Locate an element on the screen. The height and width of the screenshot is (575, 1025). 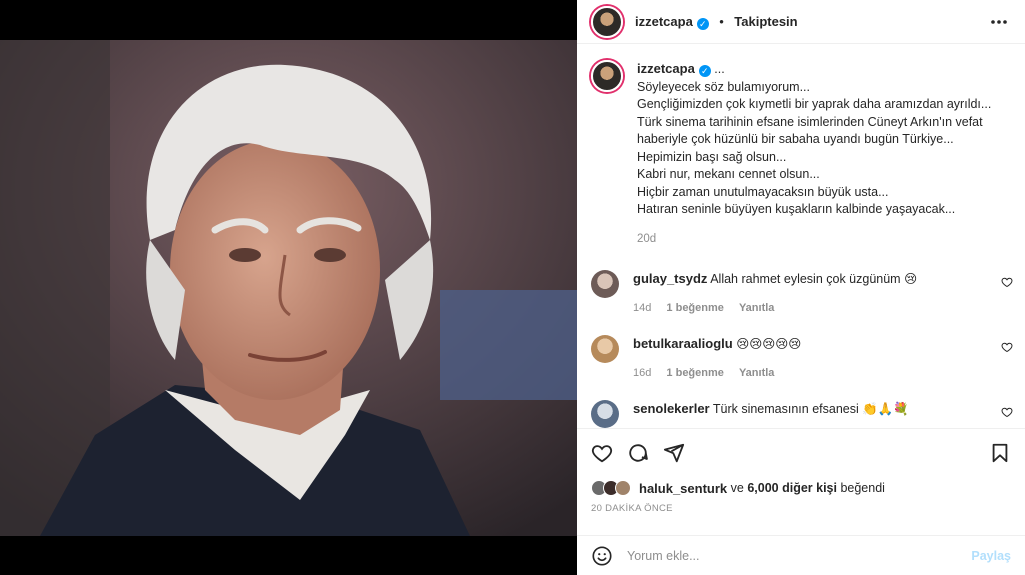
other-likers: 6,000 diğer kişi is located at coordinates (792, 488).